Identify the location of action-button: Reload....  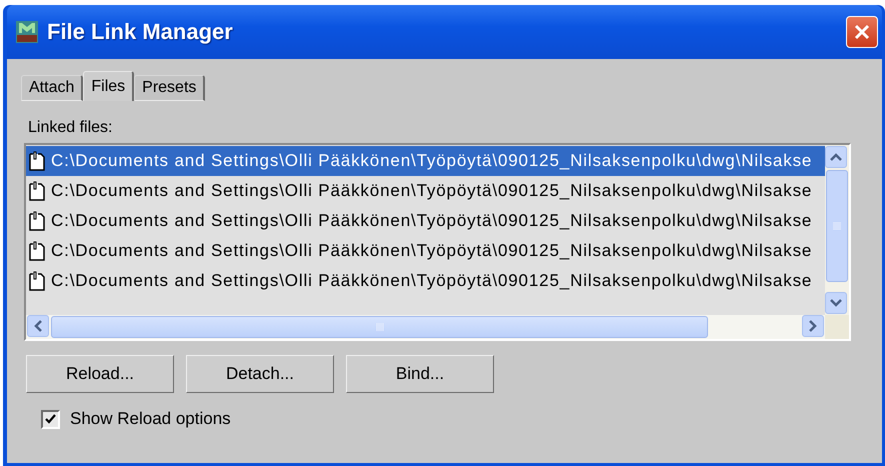
(100, 374).